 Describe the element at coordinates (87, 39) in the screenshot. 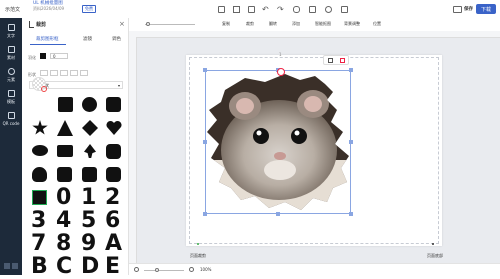

I see `tab-filter: 滤镜` at that location.